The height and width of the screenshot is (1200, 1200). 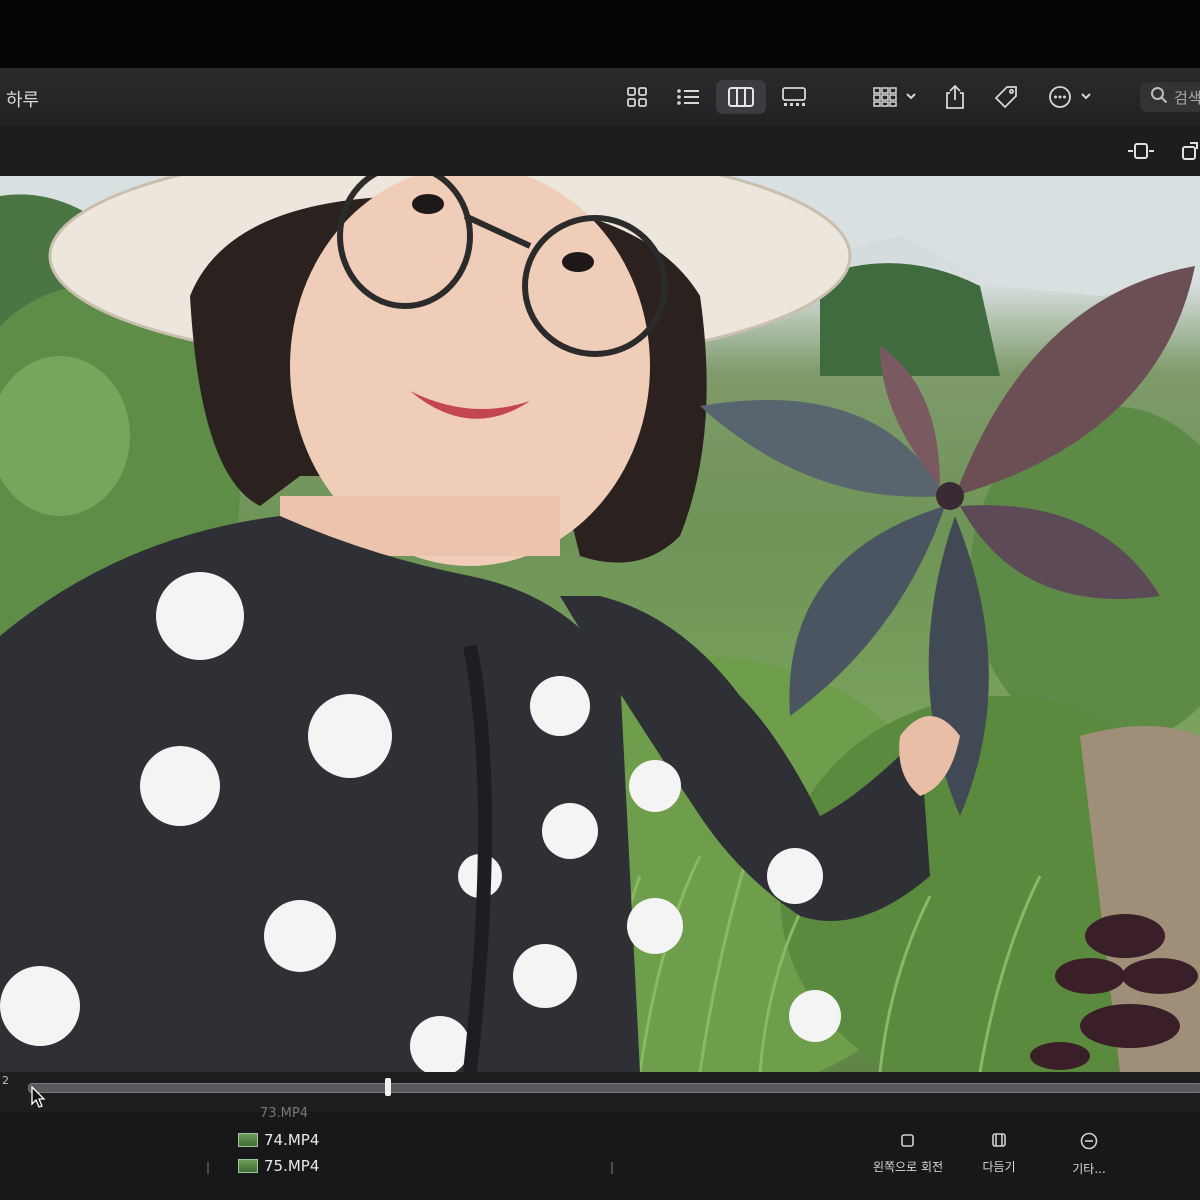 What do you see at coordinates (1170, 97) in the screenshot?
I see `search-field: 검색` at bounding box center [1170, 97].